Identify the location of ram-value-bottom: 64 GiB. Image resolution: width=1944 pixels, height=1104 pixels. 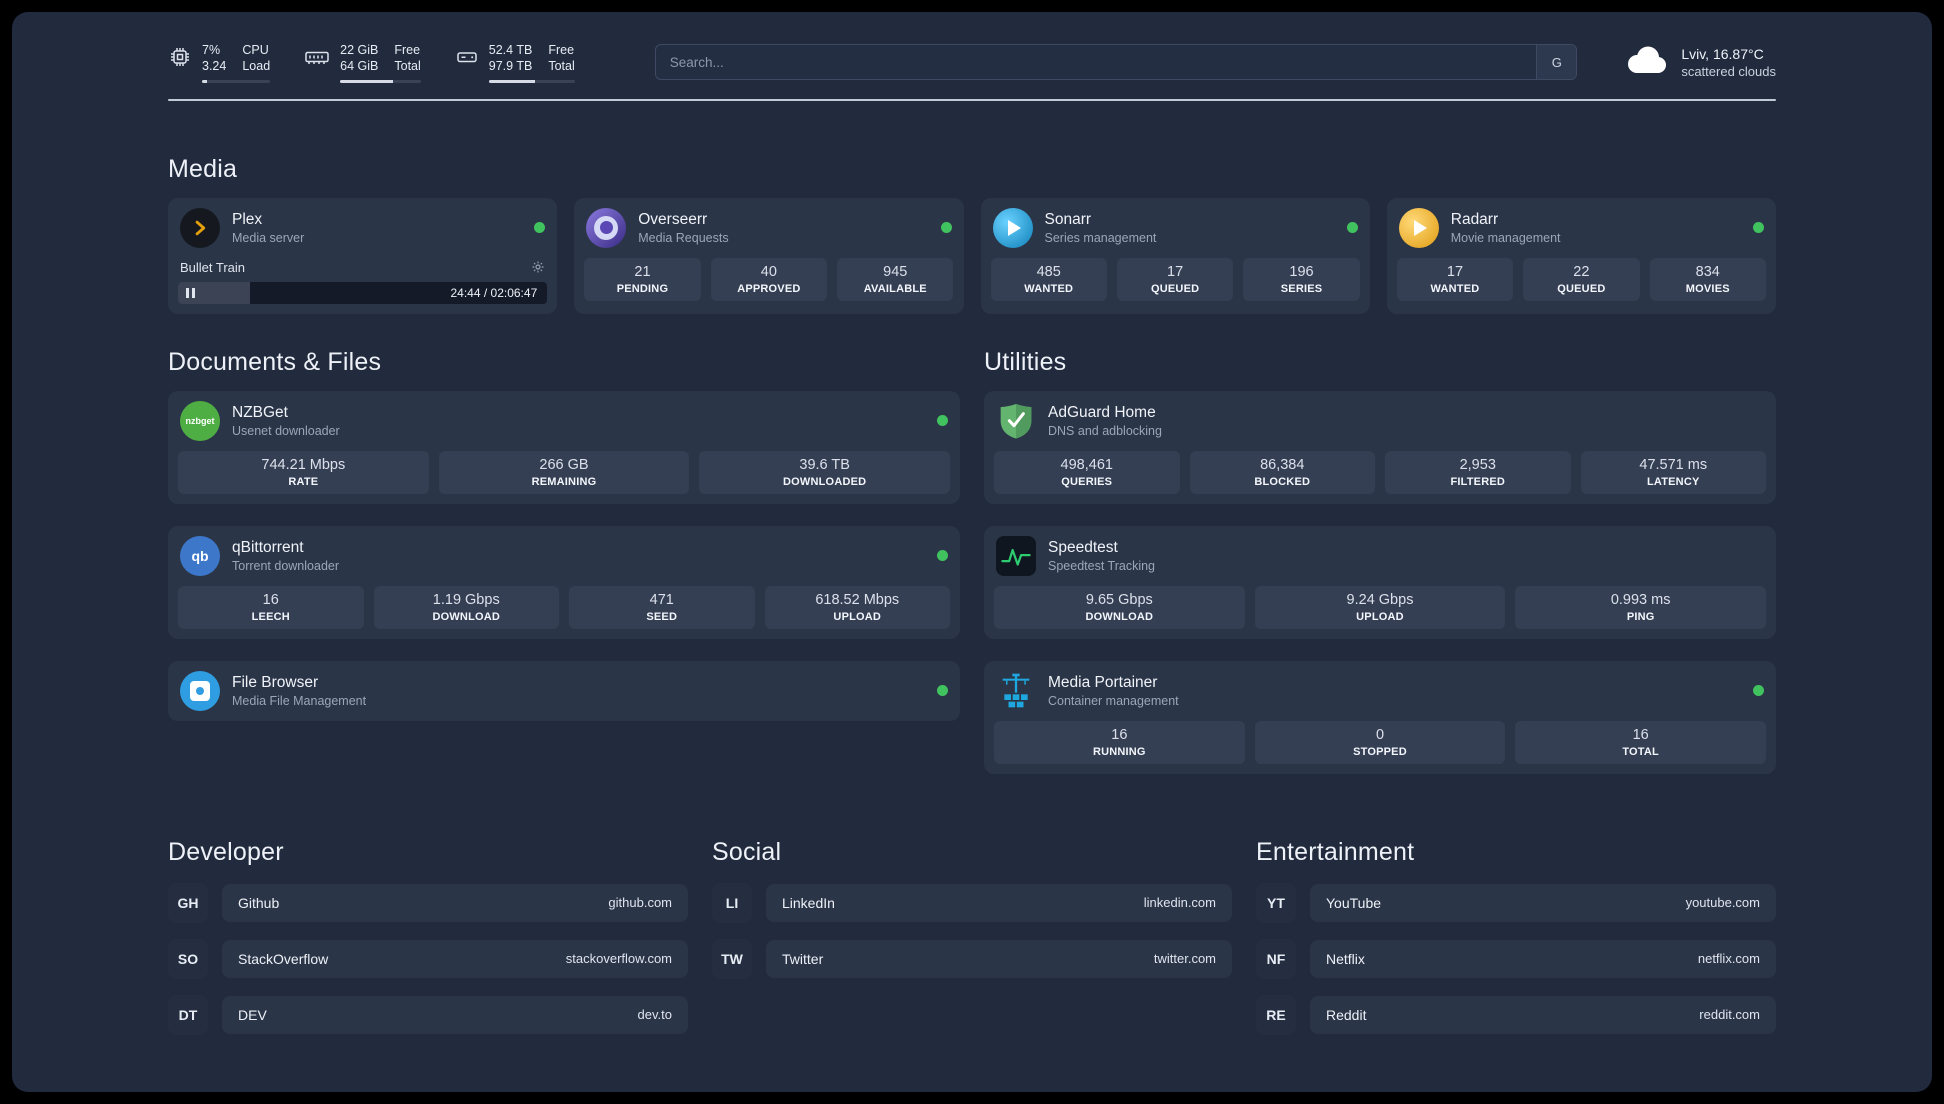
(359, 66).